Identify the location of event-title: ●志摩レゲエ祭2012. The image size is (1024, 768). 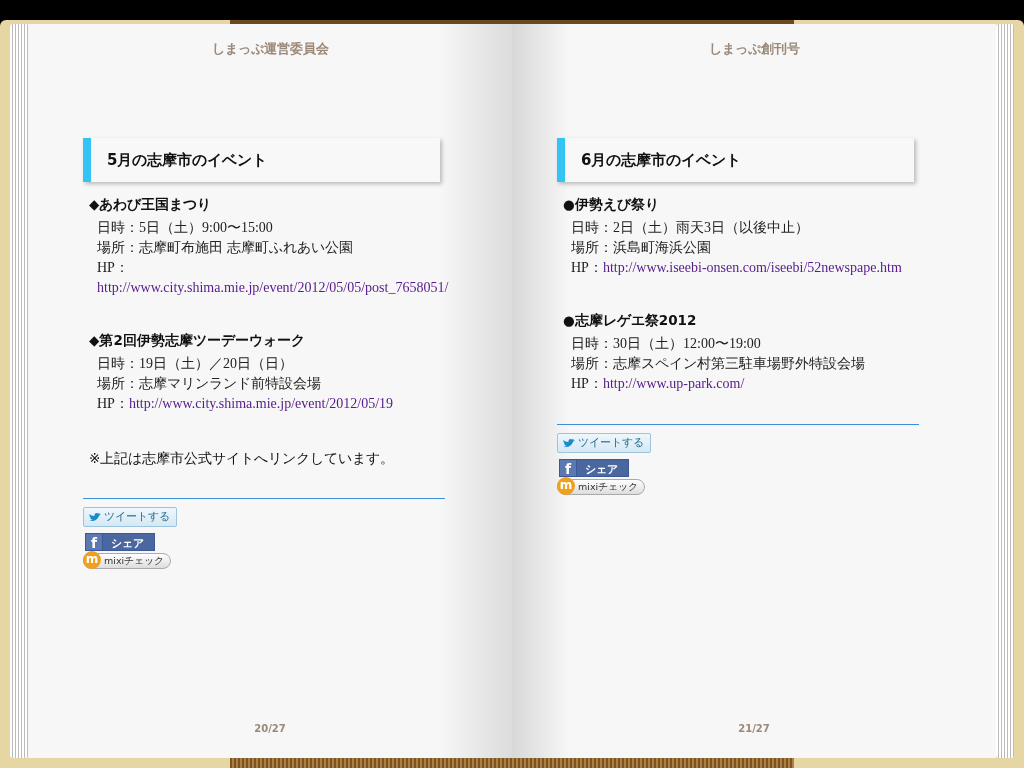
(630, 321).